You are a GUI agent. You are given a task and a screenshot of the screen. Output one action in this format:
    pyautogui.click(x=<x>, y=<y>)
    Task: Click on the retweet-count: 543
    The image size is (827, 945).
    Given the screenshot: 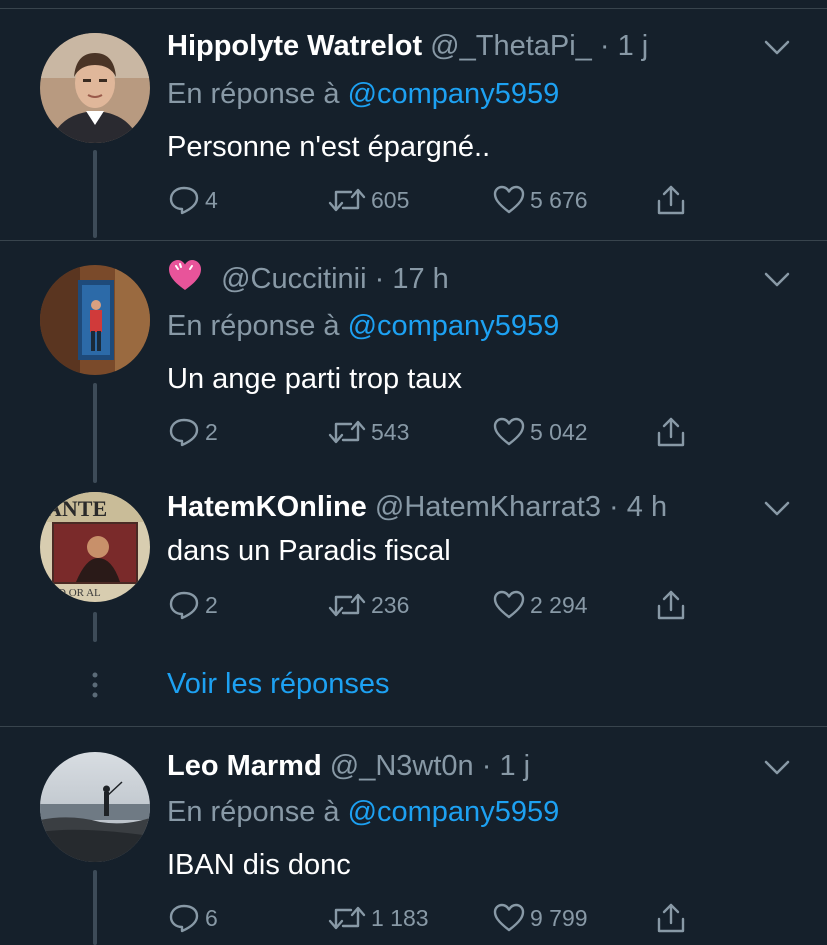 What is the action you would take?
    pyautogui.click(x=390, y=431)
    